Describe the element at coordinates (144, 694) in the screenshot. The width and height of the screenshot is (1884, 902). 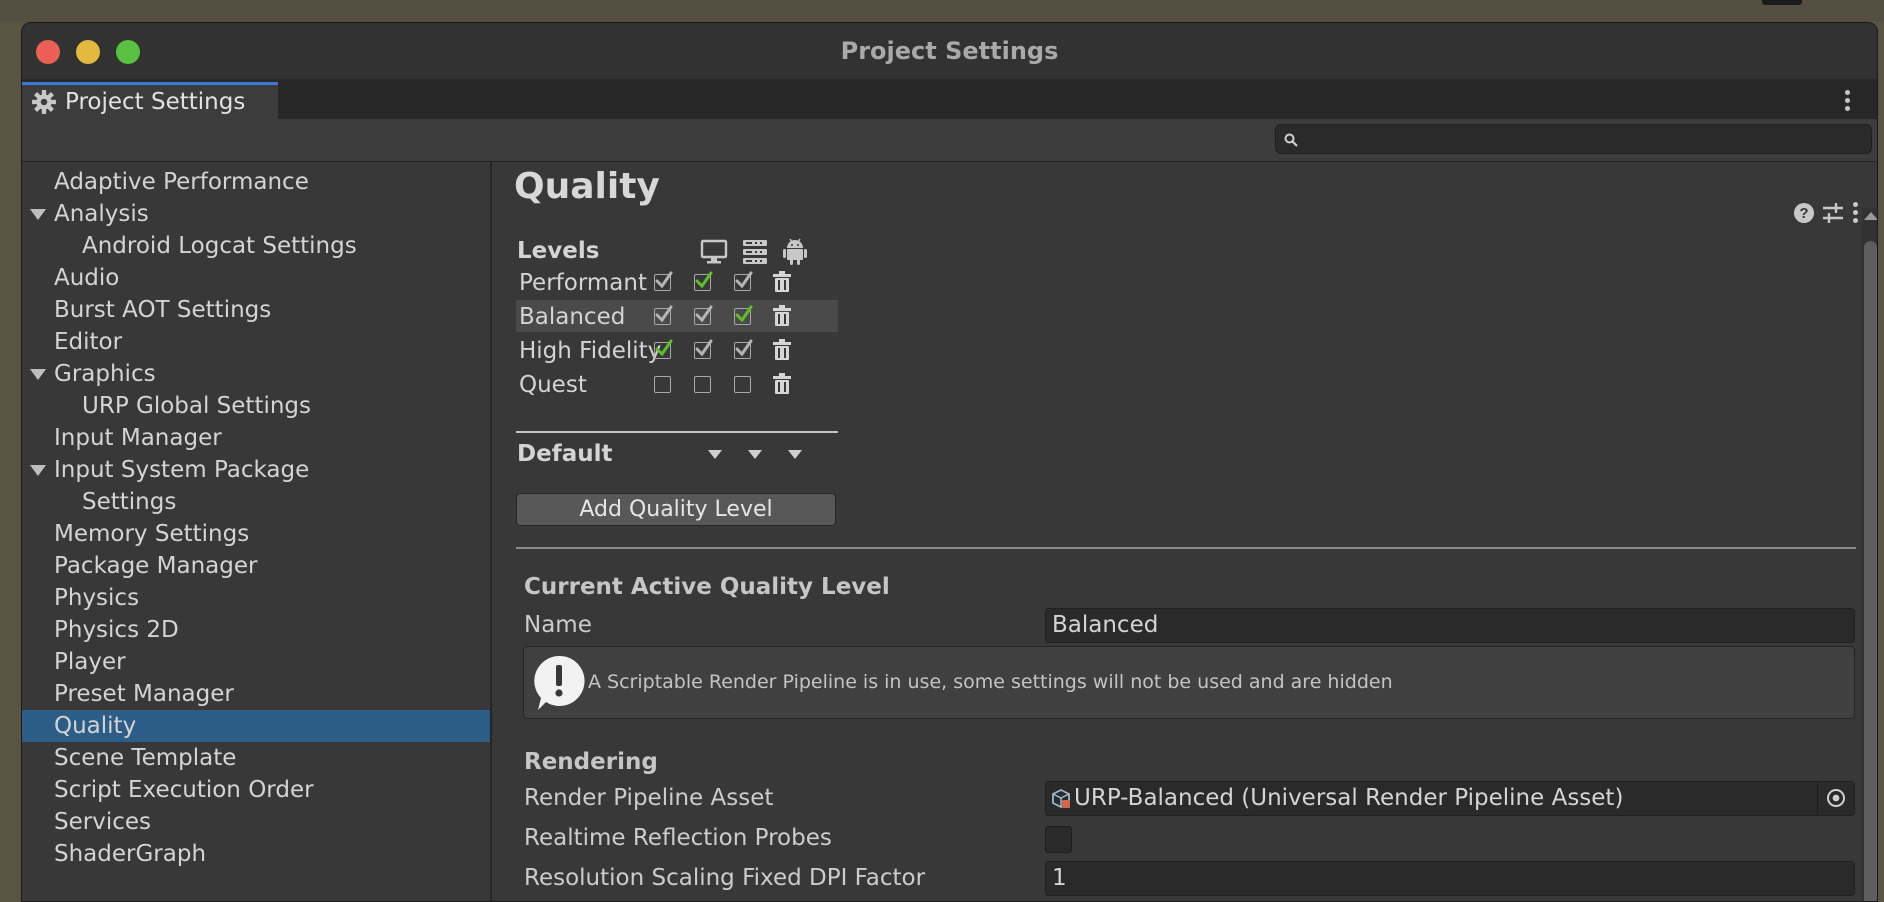
I see `sidebar-item-label: Preset Manager` at that location.